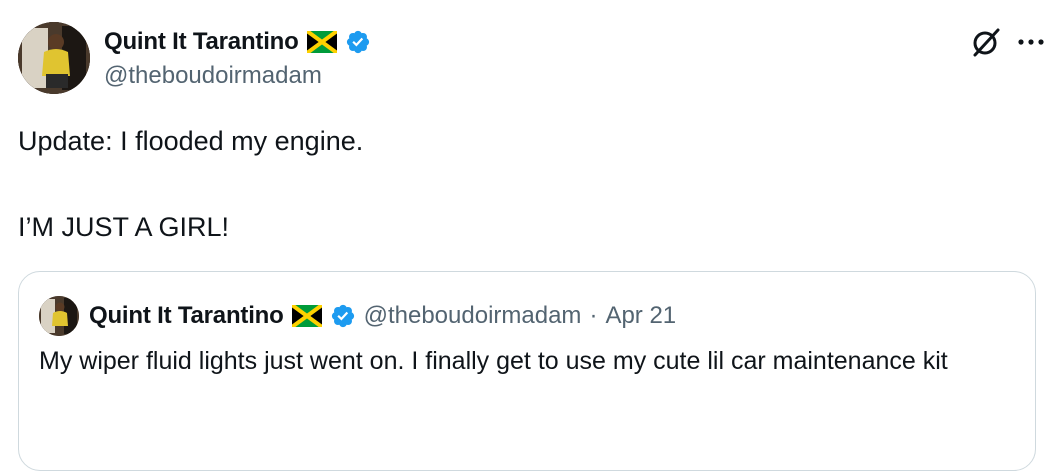 This screenshot has height=471, width=1064. What do you see at coordinates (986, 42) in the screenshot?
I see `grok-icon` at bounding box center [986, 42].